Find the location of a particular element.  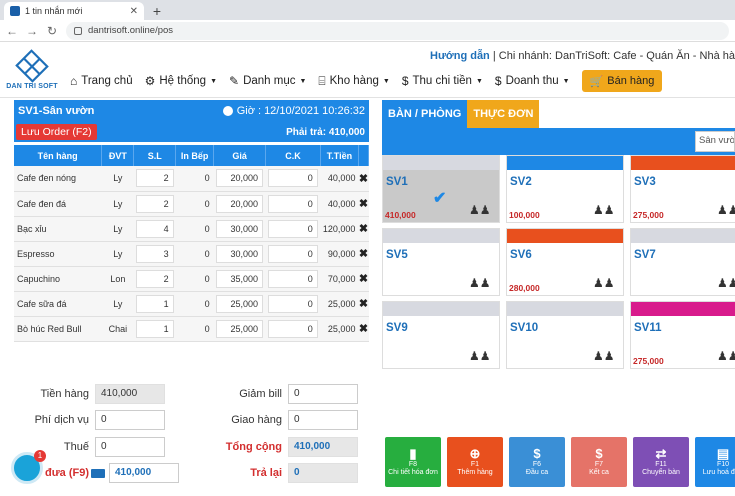

table-card: SV3 275,000 ♟♟ is located at coordinates (682, 189).